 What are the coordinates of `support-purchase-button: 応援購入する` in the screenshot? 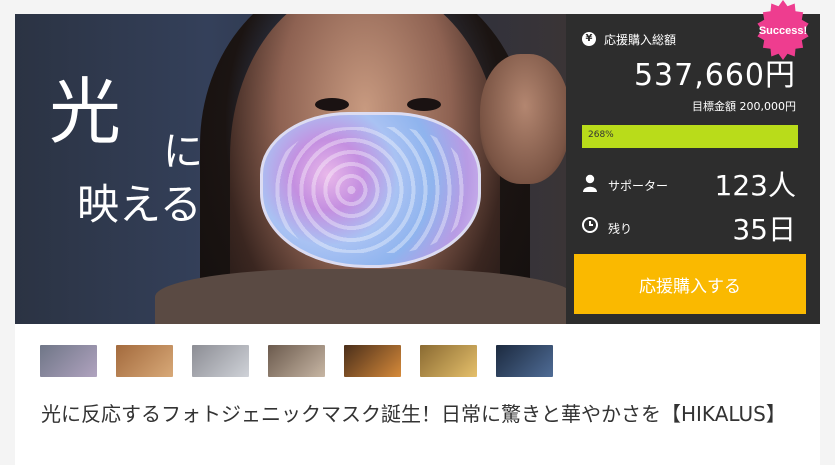 It's located at (690, 284).